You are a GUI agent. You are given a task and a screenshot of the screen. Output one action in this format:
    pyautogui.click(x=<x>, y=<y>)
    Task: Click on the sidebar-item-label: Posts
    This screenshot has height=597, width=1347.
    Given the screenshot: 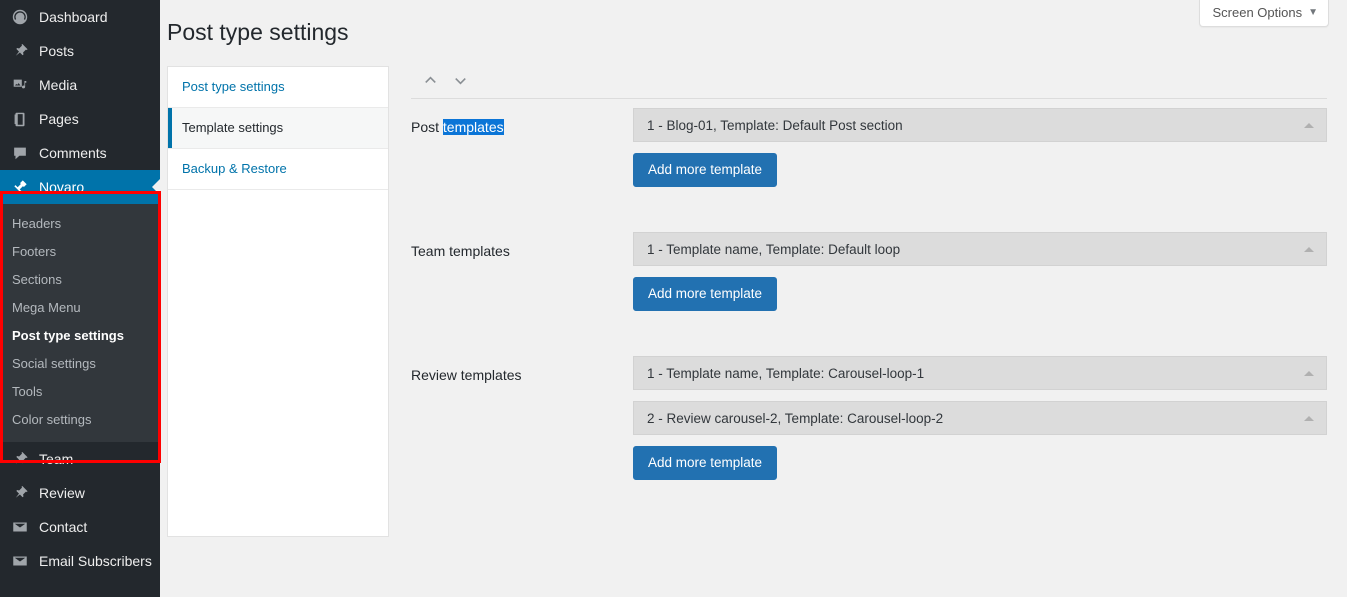 What is the action you would take?
    pyautogui.click(x=57, y=51)
    